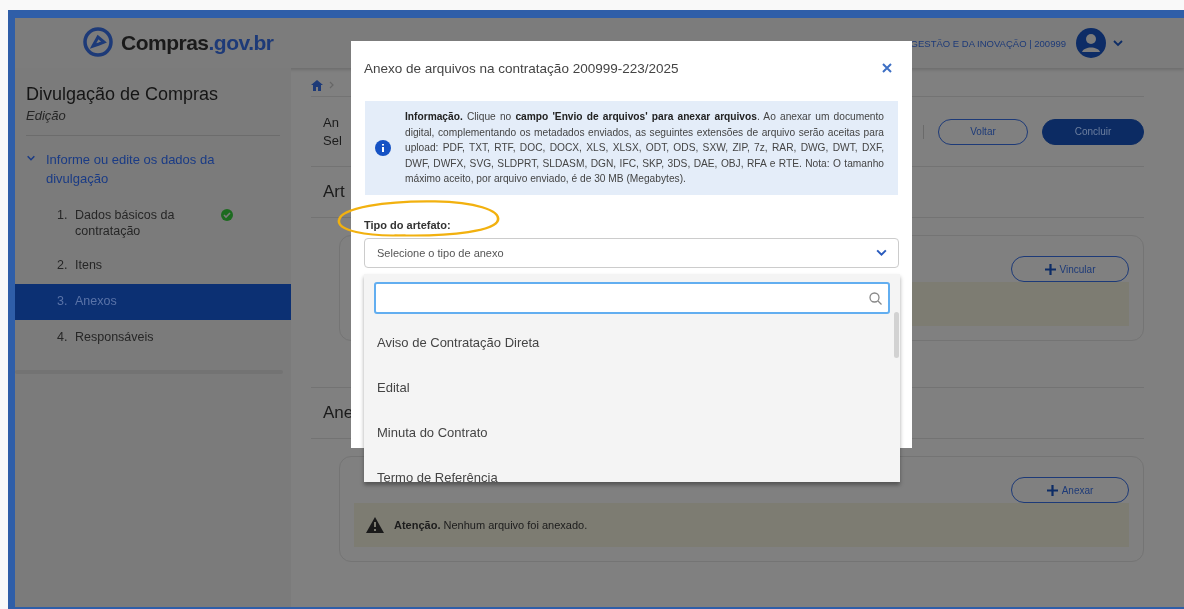 This screenshot has width=1184, height=609. I want to click on warning-icon, so click(375, 525).